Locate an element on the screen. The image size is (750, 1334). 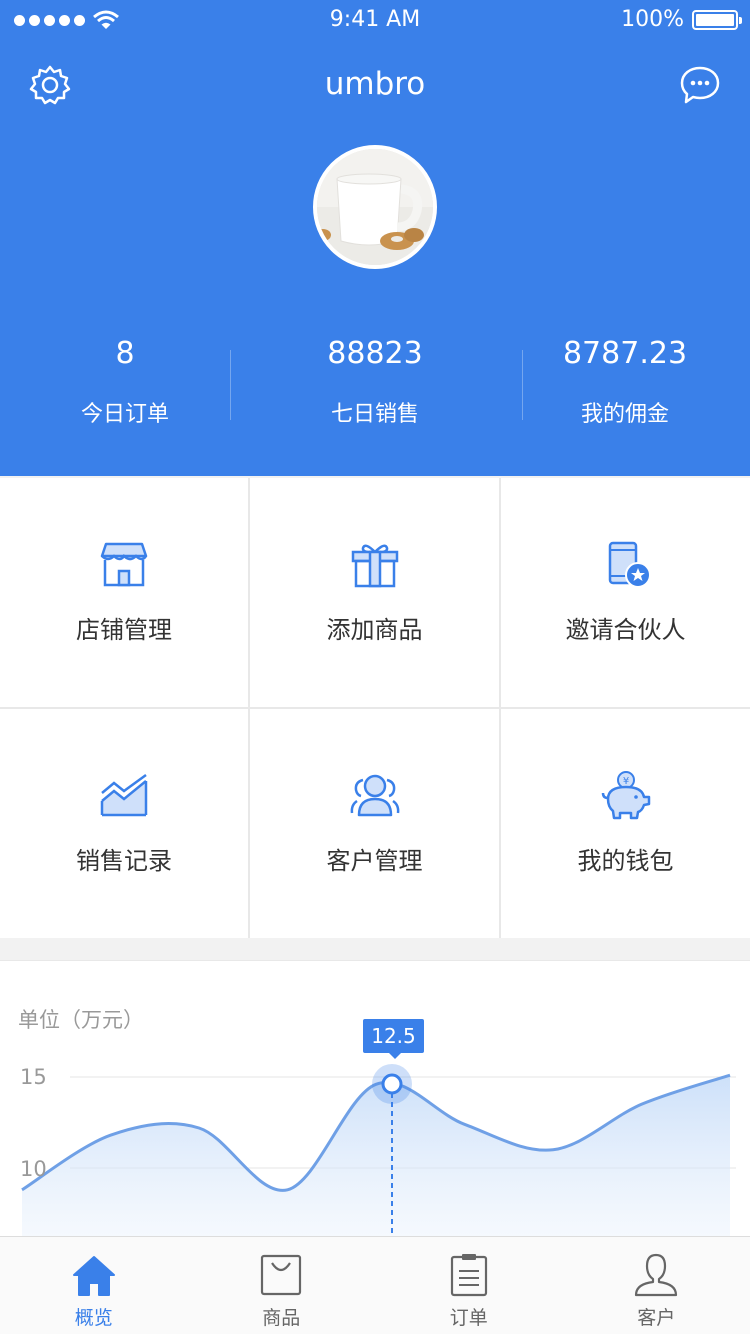
y-tick-10: 10 is located at coordinates (33, 1169).